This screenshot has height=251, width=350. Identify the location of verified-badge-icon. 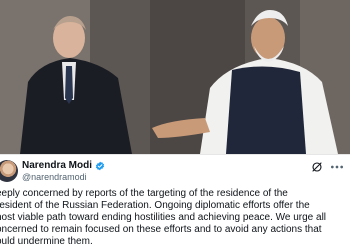
(100, 166).